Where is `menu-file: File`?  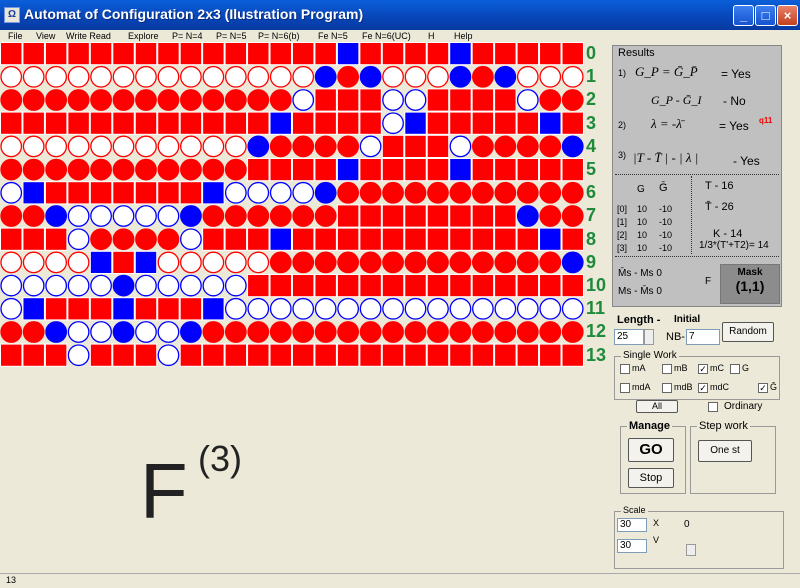 menu-file: File is located at coordinates (15, 36).